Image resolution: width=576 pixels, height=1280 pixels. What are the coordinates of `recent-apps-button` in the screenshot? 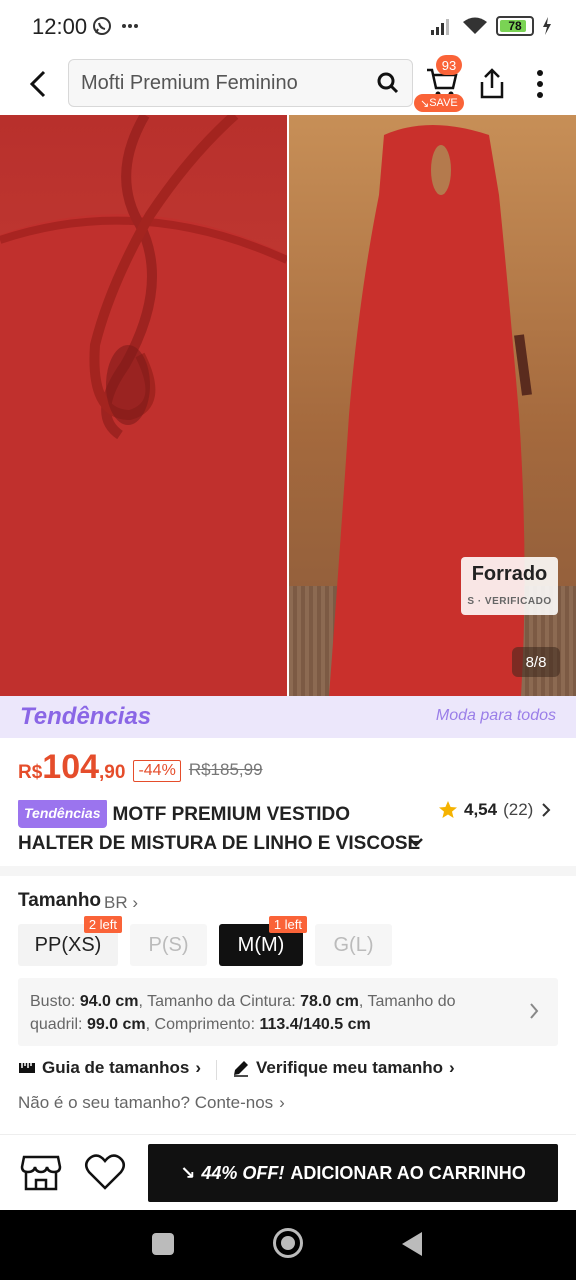 It's located at (163, 1244).